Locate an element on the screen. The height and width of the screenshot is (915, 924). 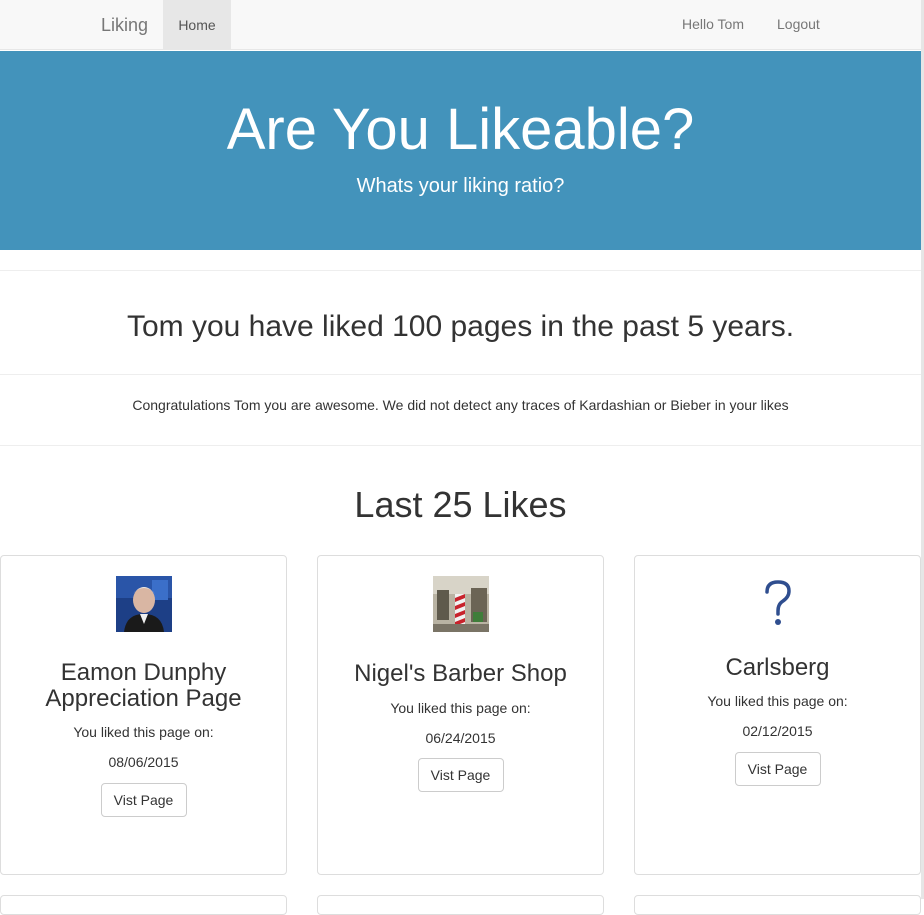
liked-date: 08/06/2015 is located at coordinates (143, 762).